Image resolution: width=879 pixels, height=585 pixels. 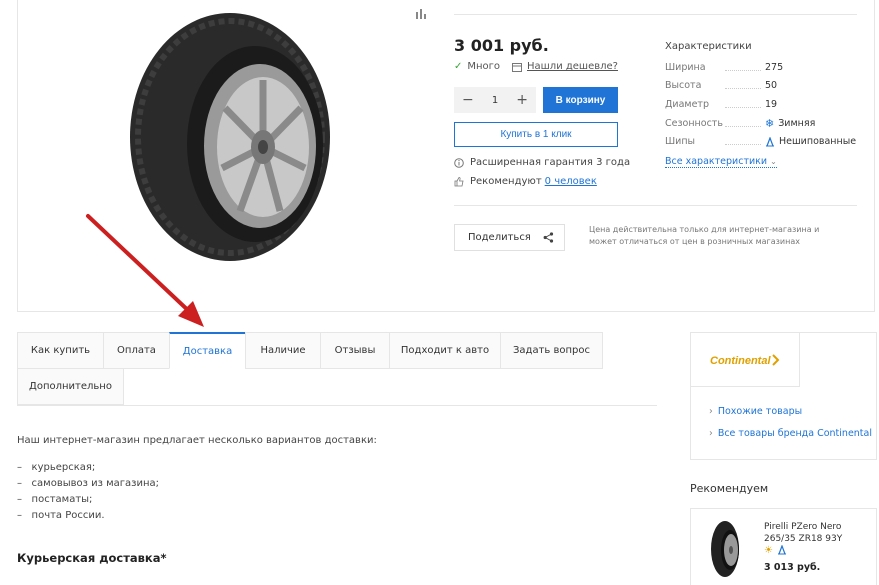 I want to click on spec-key: Сезонность, so click(x=715, y=123).